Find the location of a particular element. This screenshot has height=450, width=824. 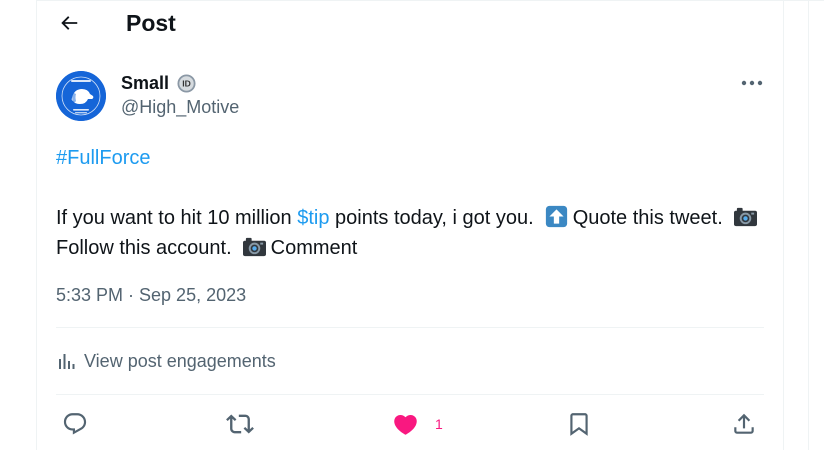

page-title: Post is located at coordinates (151, 23).